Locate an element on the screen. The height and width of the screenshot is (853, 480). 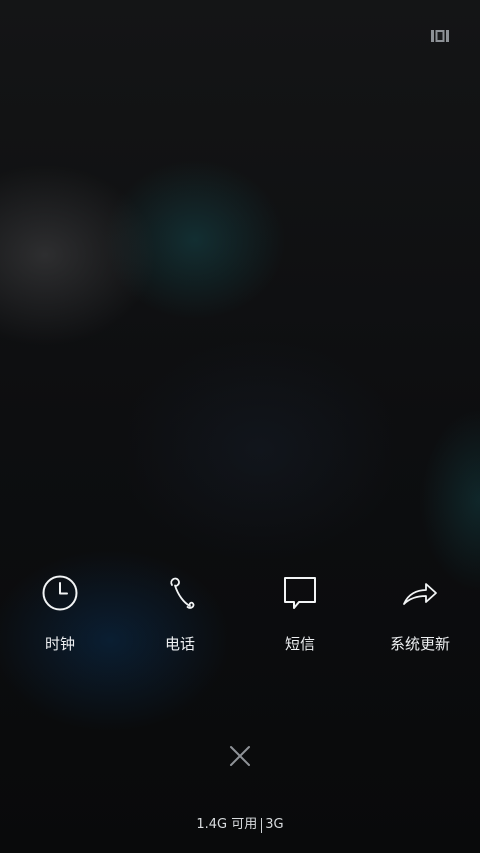
clear-all-button is located at coordinates (240, 758).